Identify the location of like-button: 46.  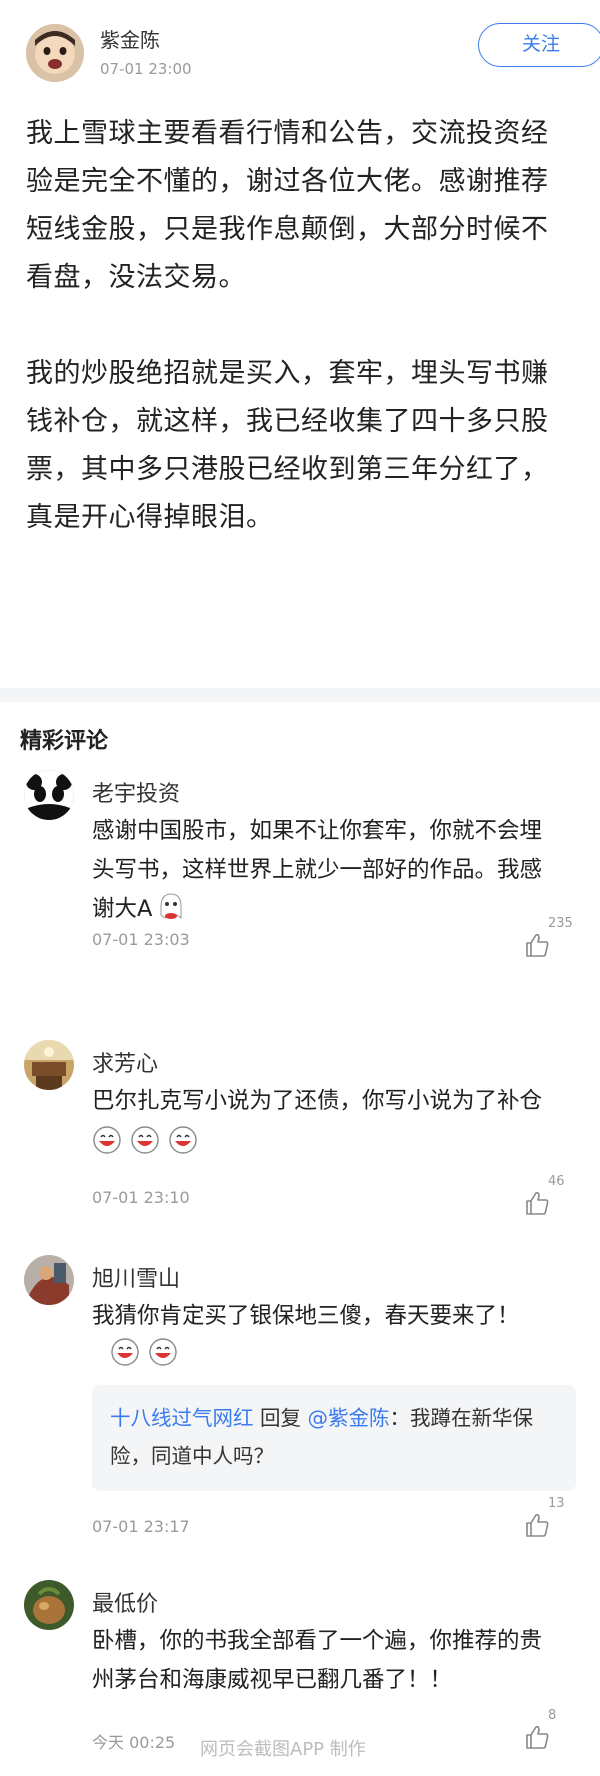
(554, 1199).